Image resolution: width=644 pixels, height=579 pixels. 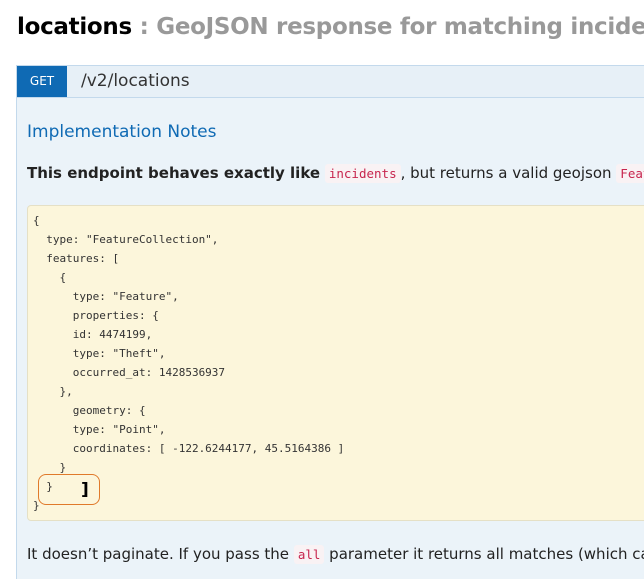 I want to click on operation-path-text: /v2/locations, so click(x=135, y=81).